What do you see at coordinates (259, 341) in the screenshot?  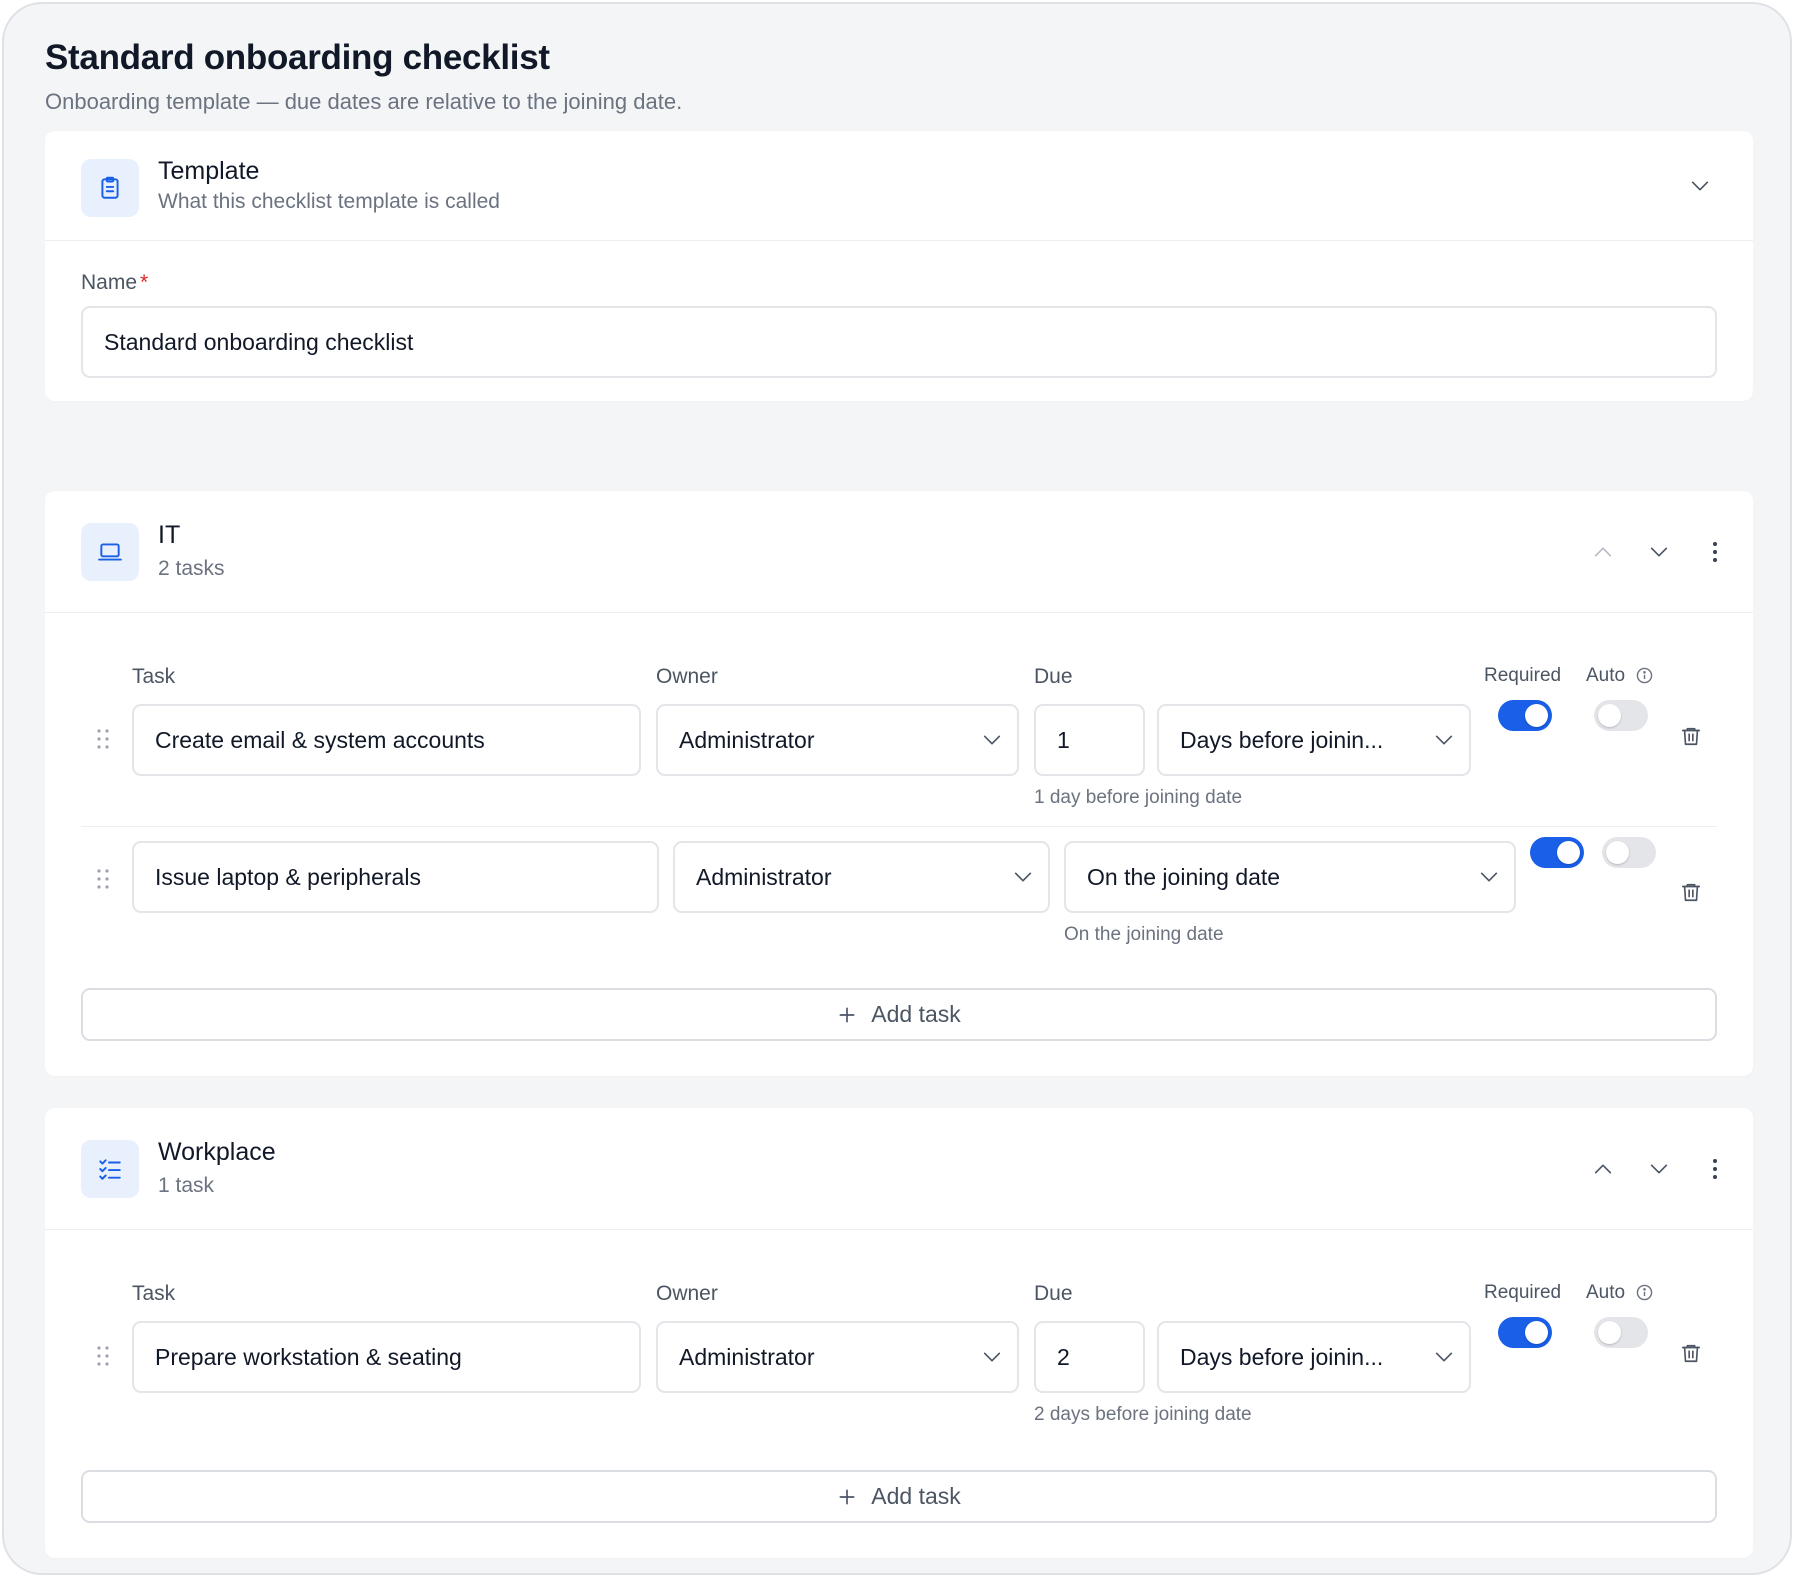 I see `template-name-value: Standard onboarding checklist` at bounding box center [259, 341].